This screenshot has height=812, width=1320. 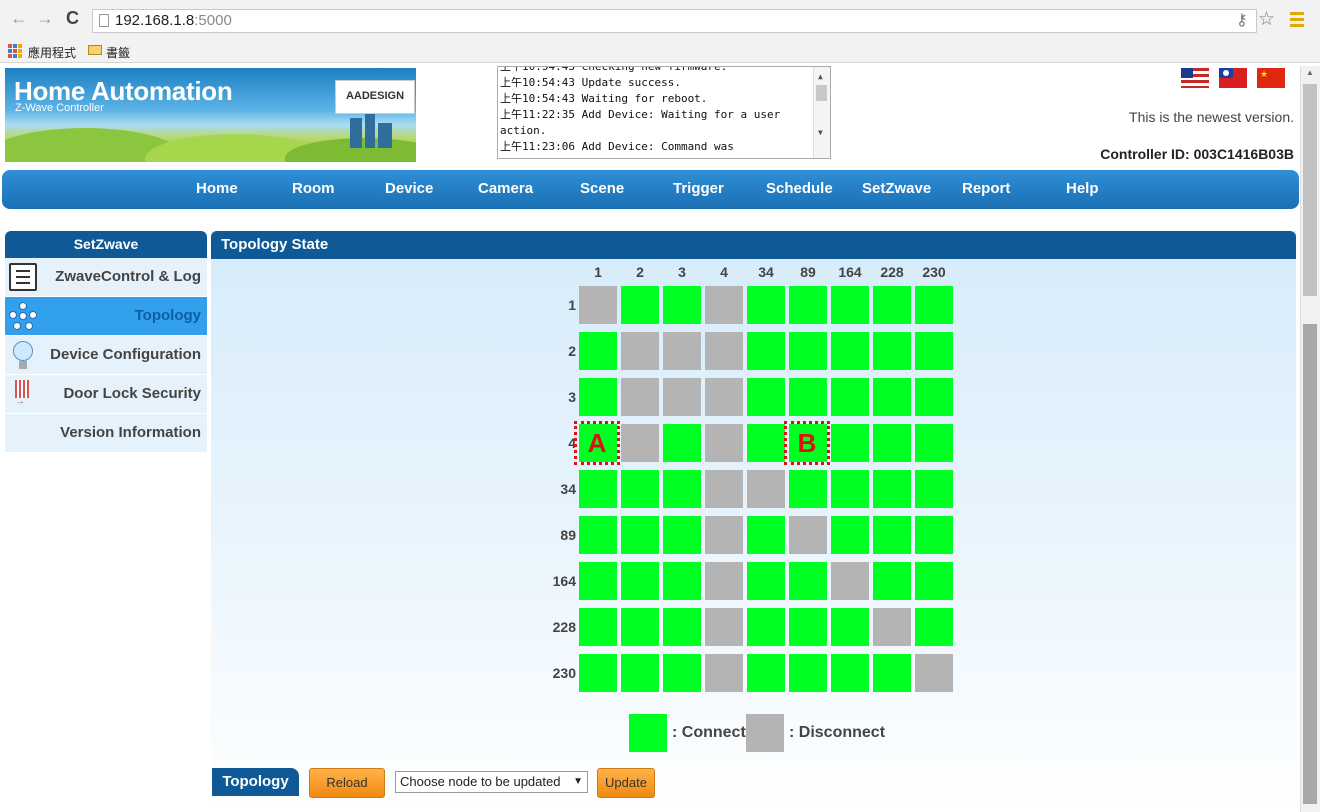 What do you see at coordinates (1271, 78) in the screenshot?
I see `simplified-chinese-flag-icon` at bounding box center [1271, 78].